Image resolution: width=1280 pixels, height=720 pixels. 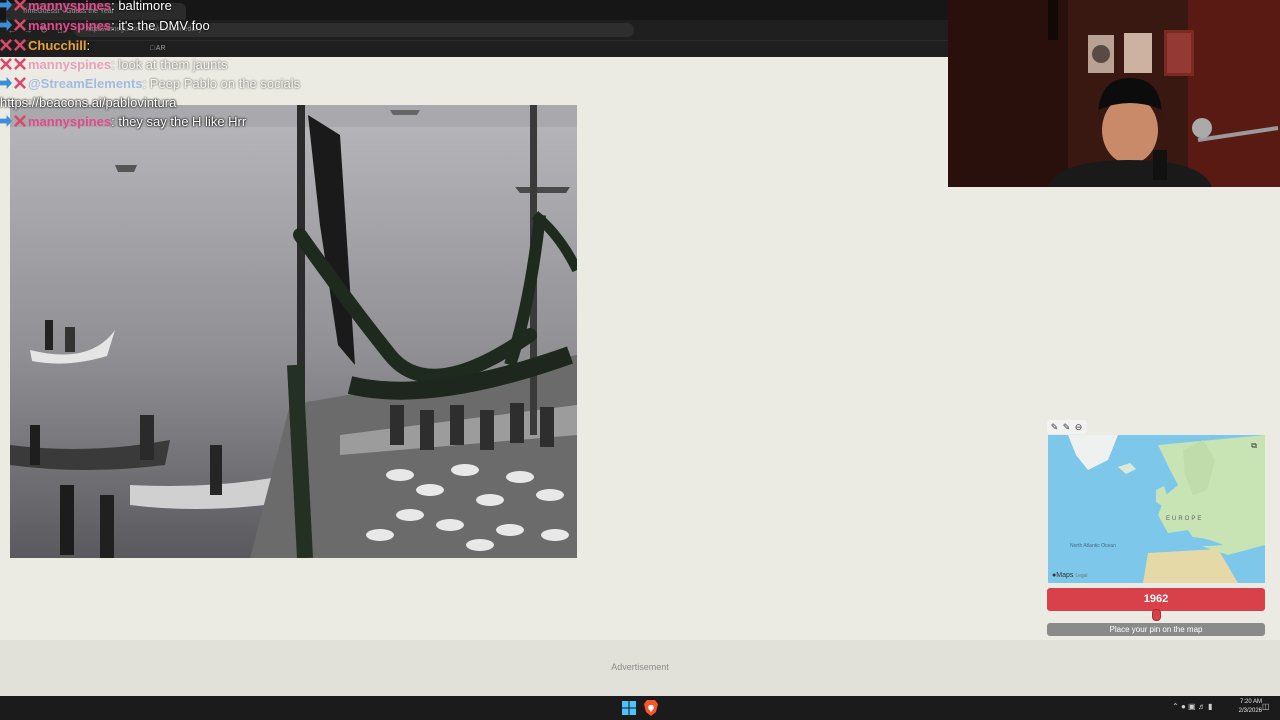 I want to click on streamer-camera-image, so click(x=1114, y=93).